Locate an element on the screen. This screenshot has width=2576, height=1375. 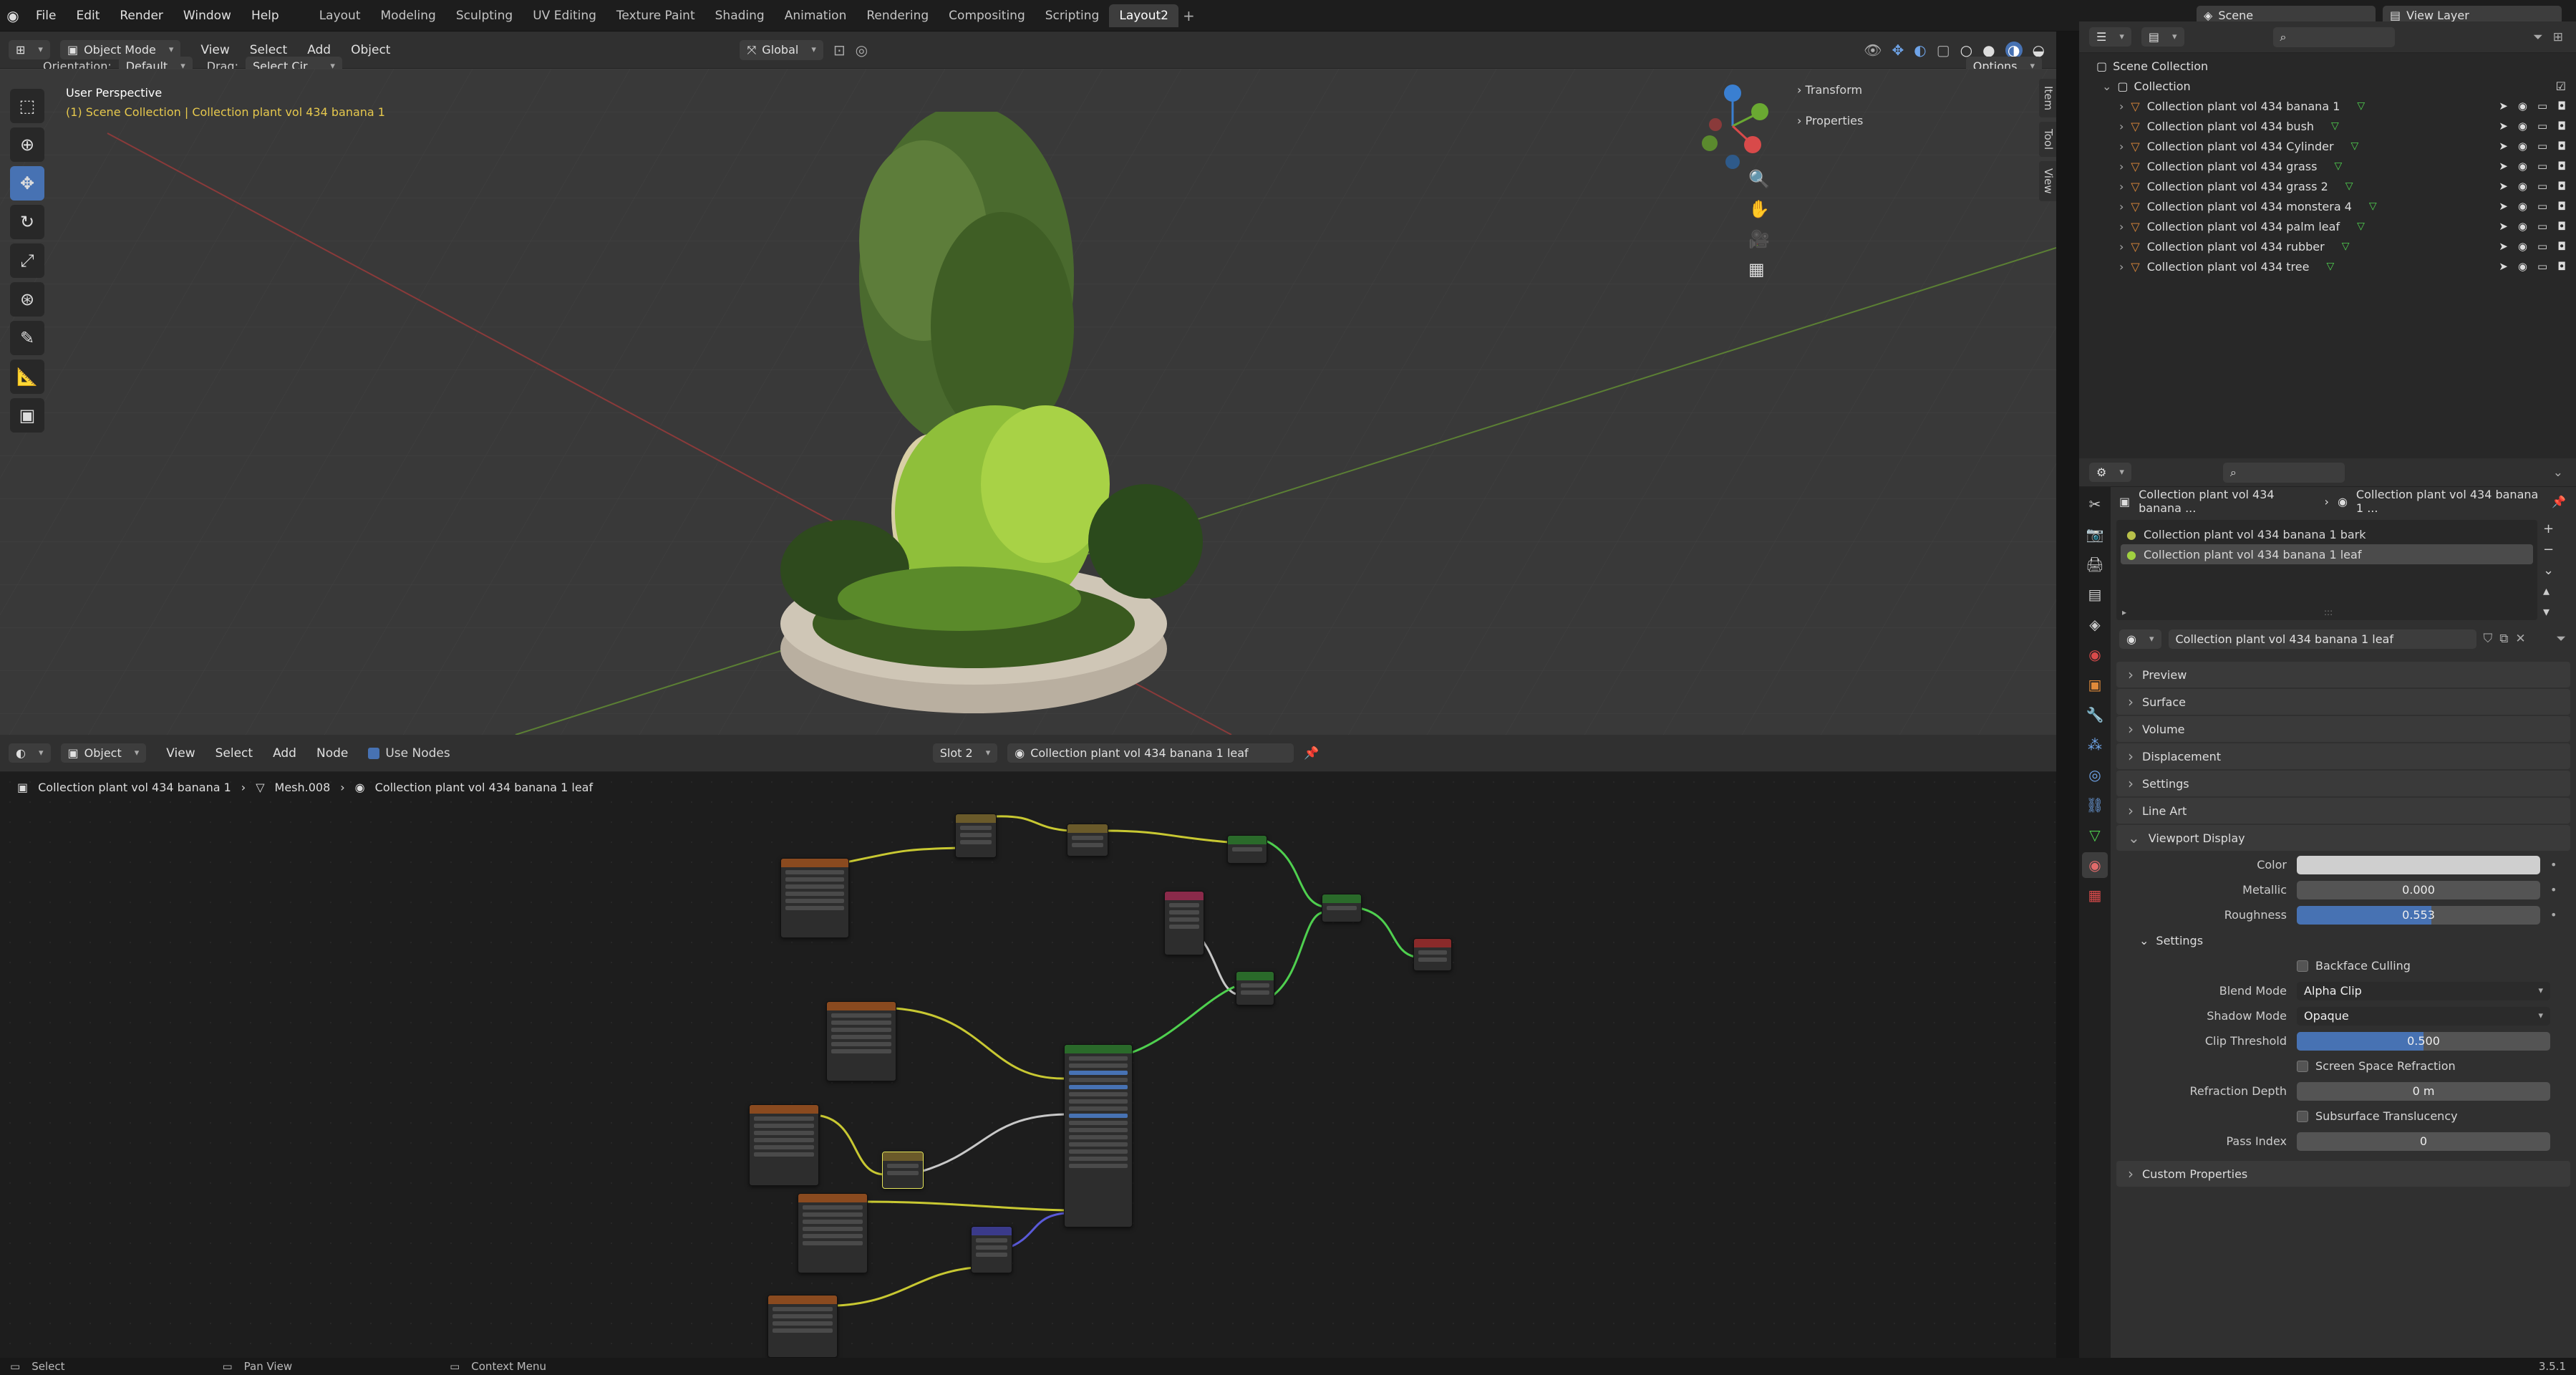
principled-bsdf-node is located at coordinates (1098, 1136).